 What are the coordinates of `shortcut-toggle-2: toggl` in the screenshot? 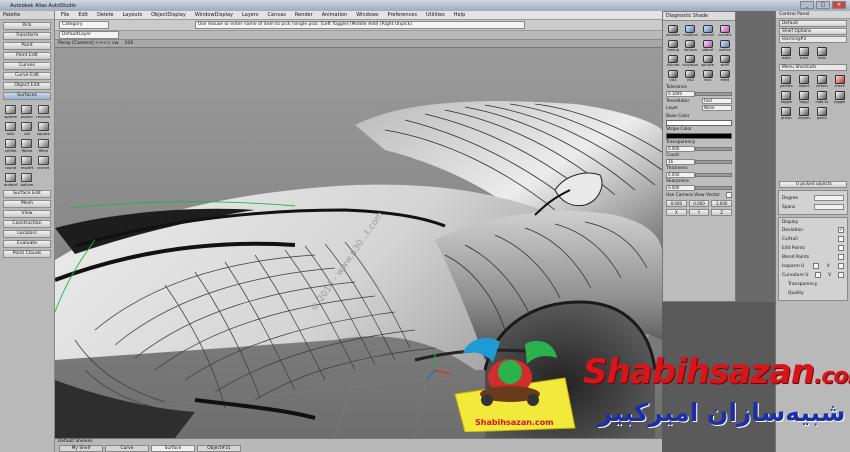 It's located at (804, 96).